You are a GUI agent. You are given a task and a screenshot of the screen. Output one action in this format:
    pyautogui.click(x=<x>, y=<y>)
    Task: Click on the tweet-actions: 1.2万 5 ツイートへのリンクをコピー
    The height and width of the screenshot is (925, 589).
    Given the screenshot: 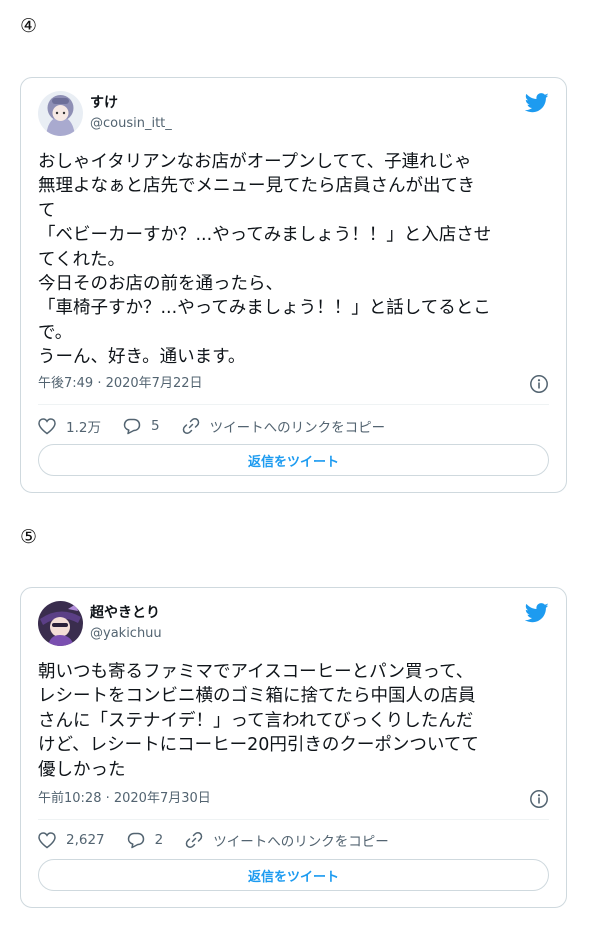 What is the action you would take?
    pyautogui.click(x=293, y=426)
    